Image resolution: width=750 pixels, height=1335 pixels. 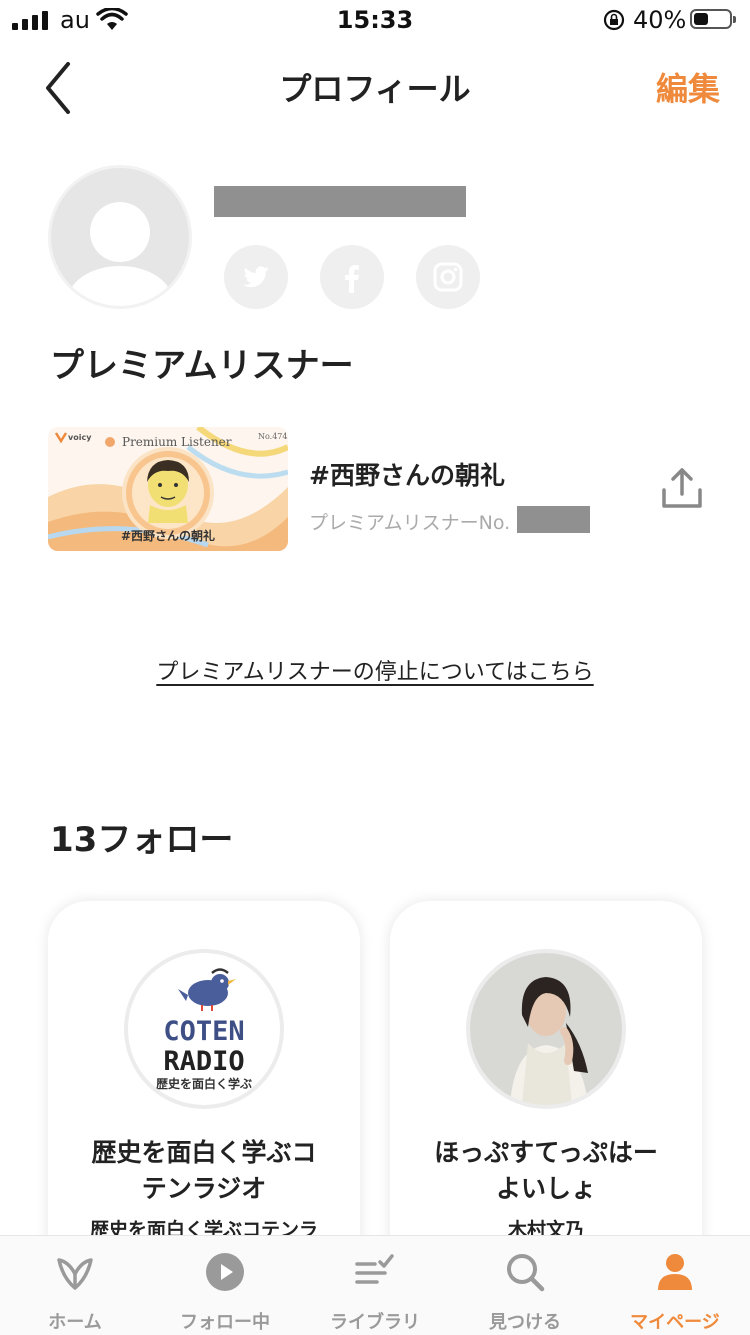 I want to click on share-button, so click(x=682, y=488).